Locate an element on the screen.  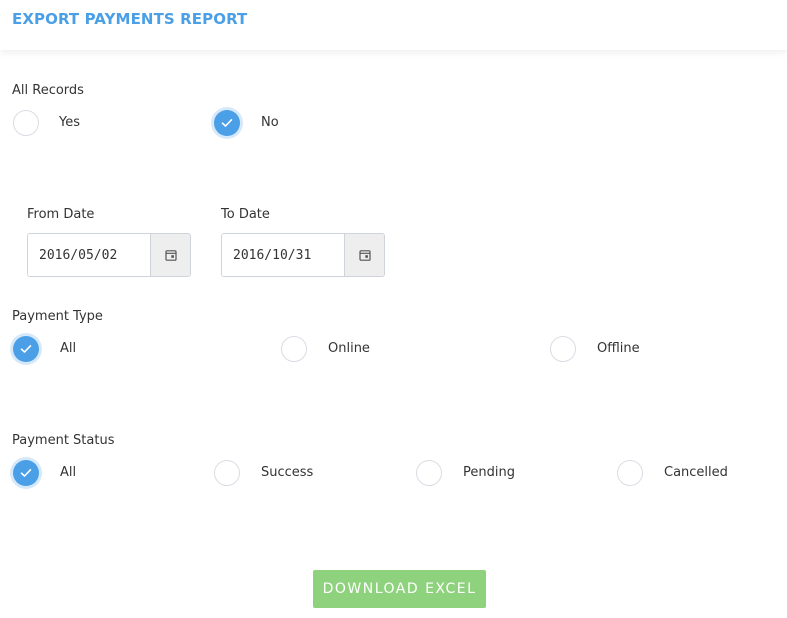
all-records-no-radio is located at coordinates (227, 123).